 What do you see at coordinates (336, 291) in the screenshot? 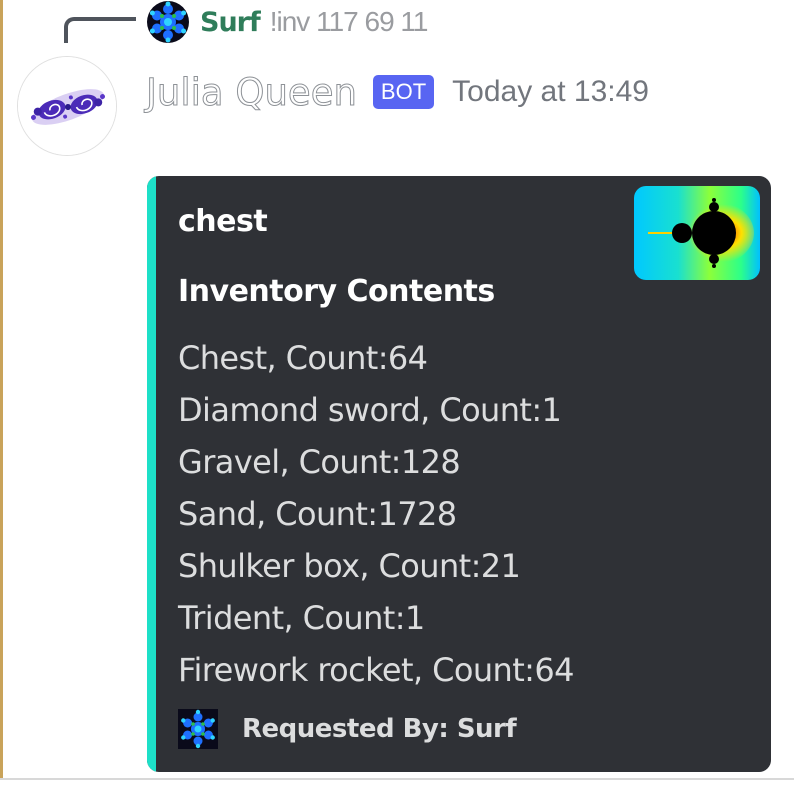
I see `embed-field-name: Inventory Contents` at bounding box center [336, 291].